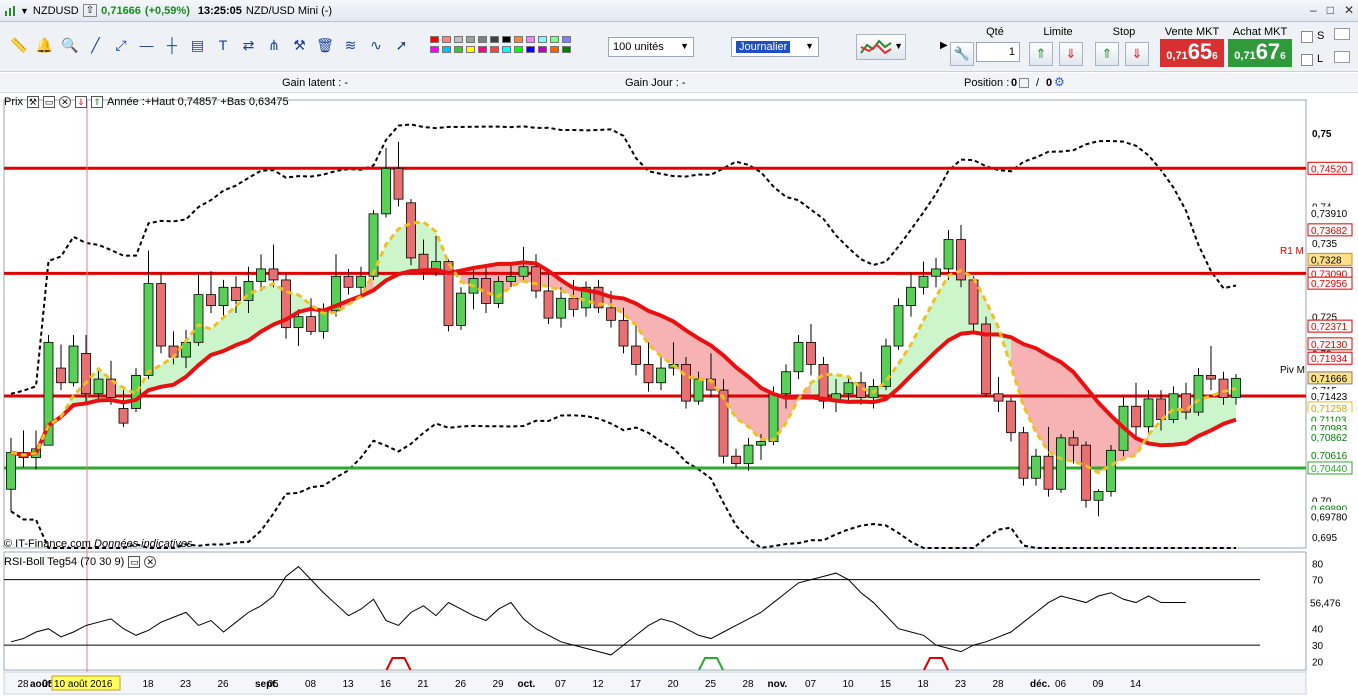 This screenshot has width=1358, height=696. Describe the element at coordinates (90, 10) in the screenshot. I see `pin-icon: ⇧` at that location.